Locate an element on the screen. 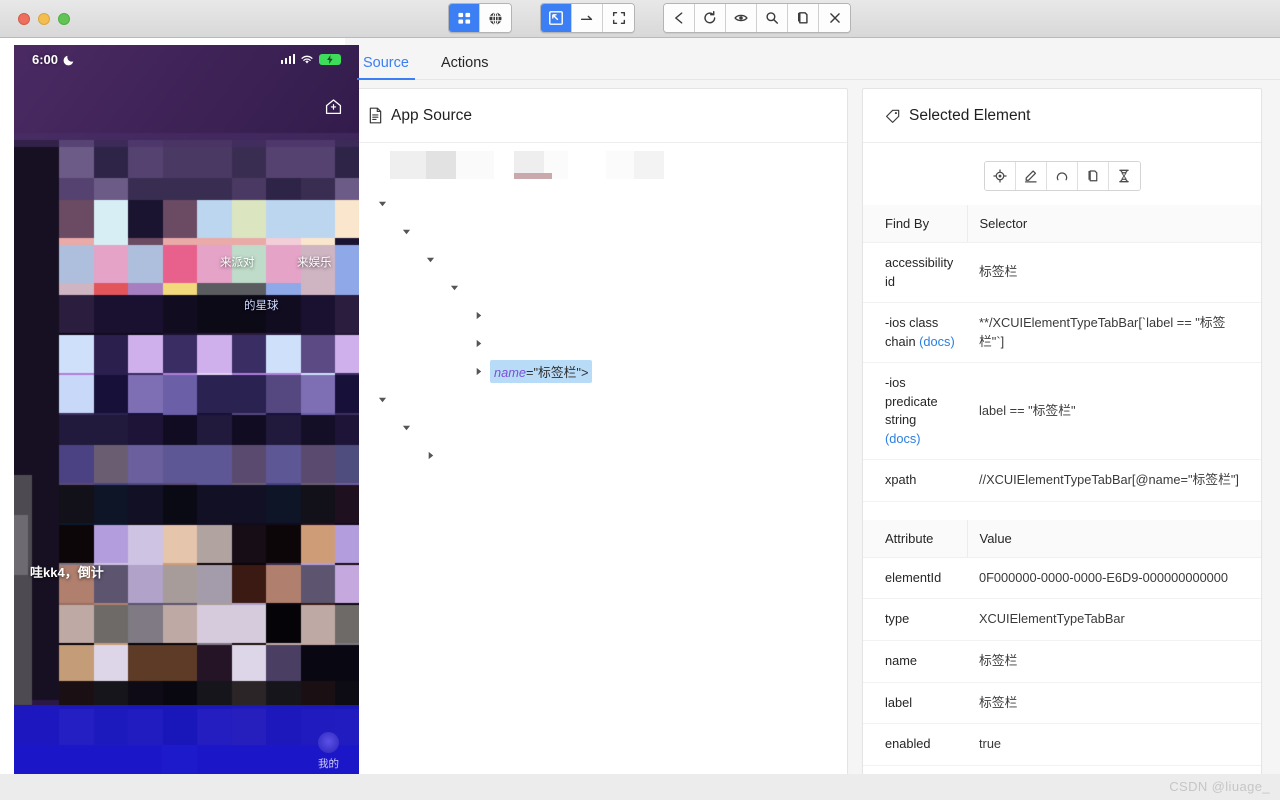 Image resolution: width=1280 pixels, height=800 pixels. selector-value-cell: //XCUIElementTypeTabBar[@name="标签栏"] is located at coordinates (1114, 480).